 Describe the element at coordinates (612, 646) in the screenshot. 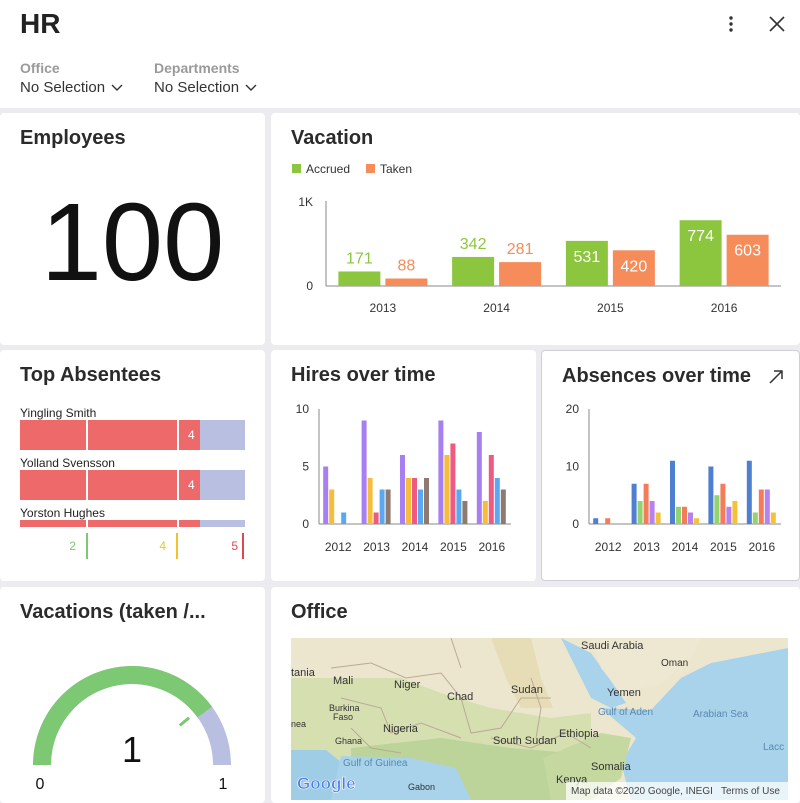

I see `svg-text: Saudi Arabia` at that location.